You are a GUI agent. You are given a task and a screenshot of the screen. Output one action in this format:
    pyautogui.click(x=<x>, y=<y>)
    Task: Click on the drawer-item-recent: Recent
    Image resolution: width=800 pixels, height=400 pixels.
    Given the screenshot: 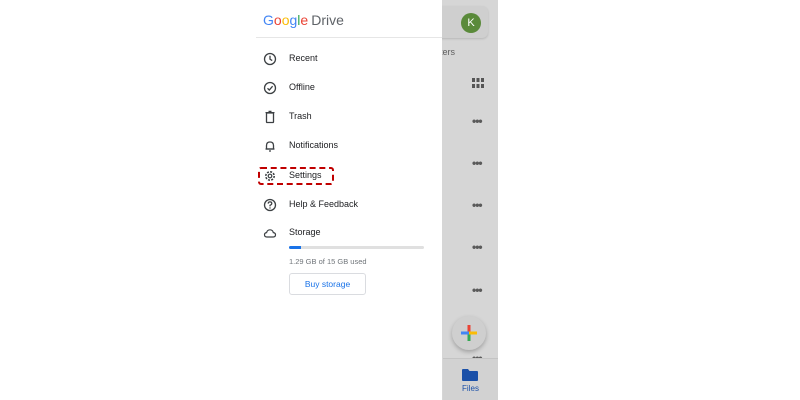 What is the action you would take?
    pyautogui.click(x=349, y=59)
    